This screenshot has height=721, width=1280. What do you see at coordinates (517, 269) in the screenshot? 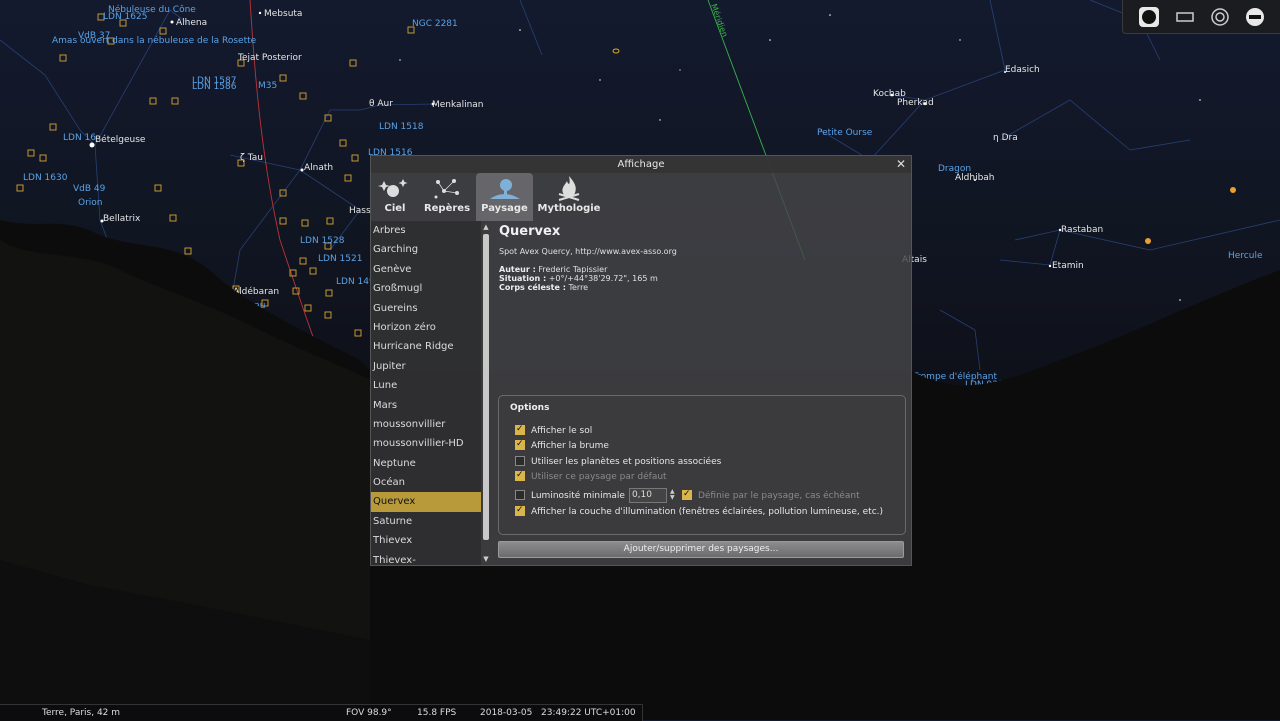
I see `author-label: Auteur :` at bounding box center [517, 269].